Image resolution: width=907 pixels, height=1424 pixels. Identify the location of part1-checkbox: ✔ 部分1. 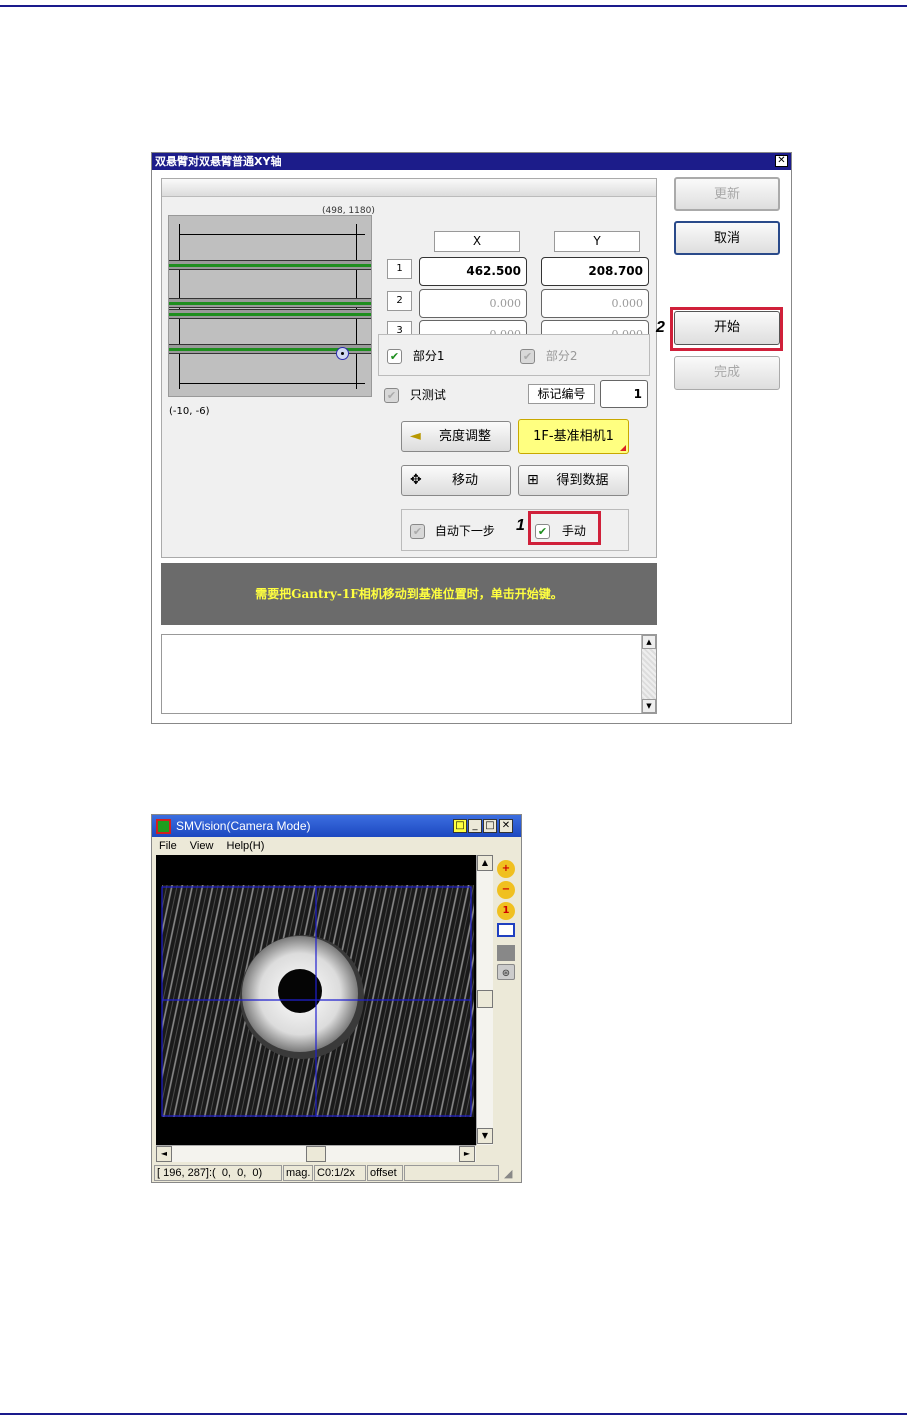
(415, 355).